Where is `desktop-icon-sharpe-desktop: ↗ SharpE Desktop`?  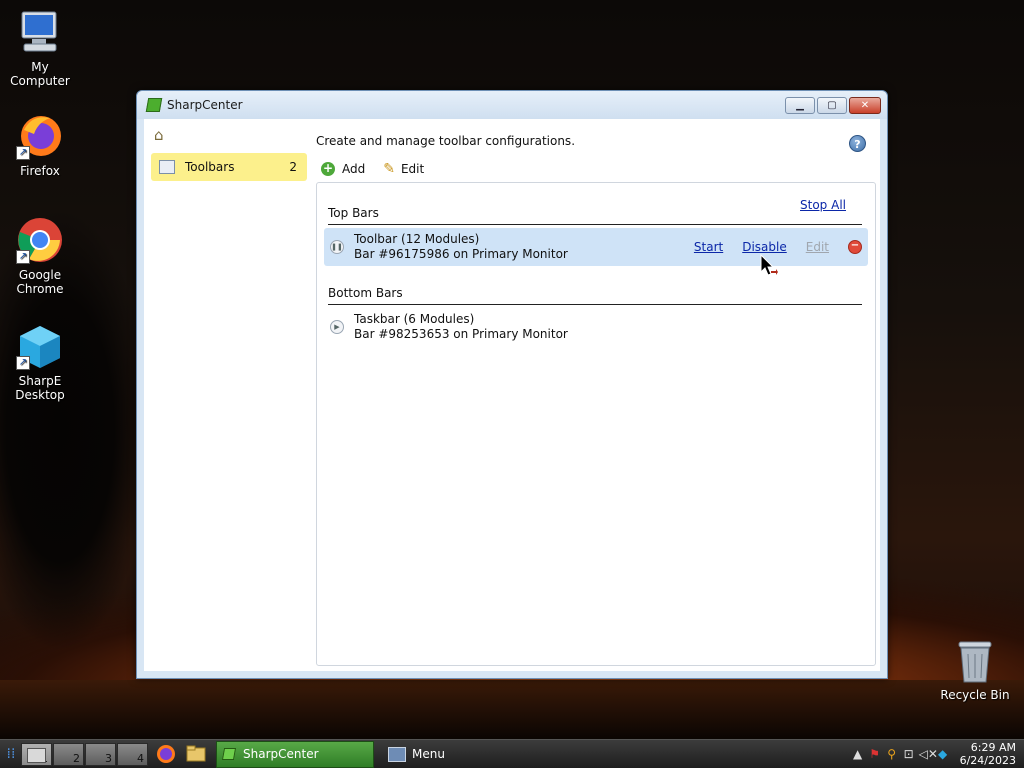
desktop-icon-sharpe-desktop: ↗ SharpE Desktop is located at coordinates (40, 362).